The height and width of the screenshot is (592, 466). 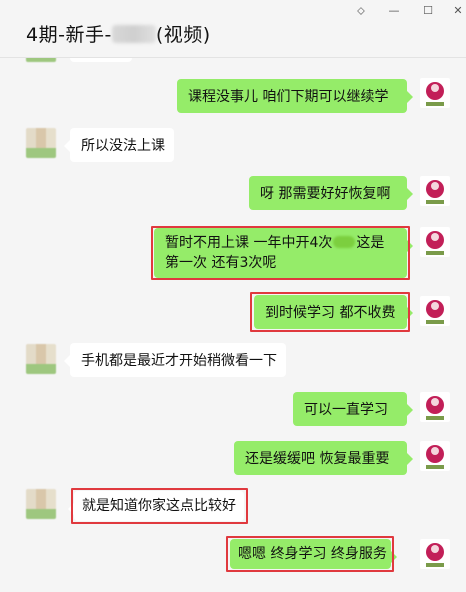 I want to click on message-bubble: 课程没事儿 咱们下期可以继续学, so click(x=295, y=96).